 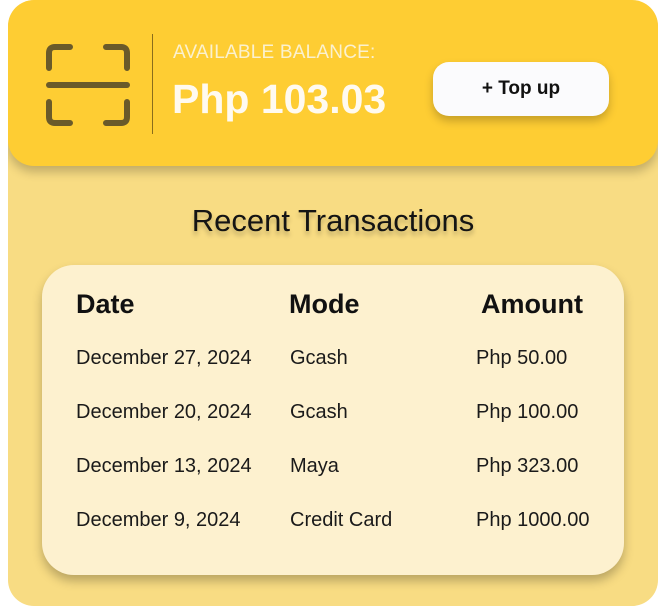 I want to click on column-header-mode: Mode, so click(x=324, y=304).